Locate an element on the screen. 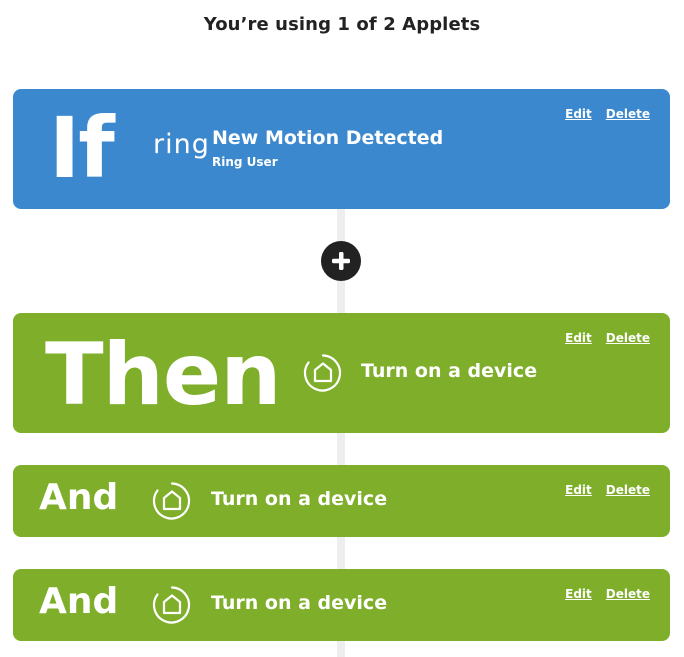 Image resolution: width=684 pixels, height=657 pixels. trigger-keyword: If is located at coordinates (82, 148).